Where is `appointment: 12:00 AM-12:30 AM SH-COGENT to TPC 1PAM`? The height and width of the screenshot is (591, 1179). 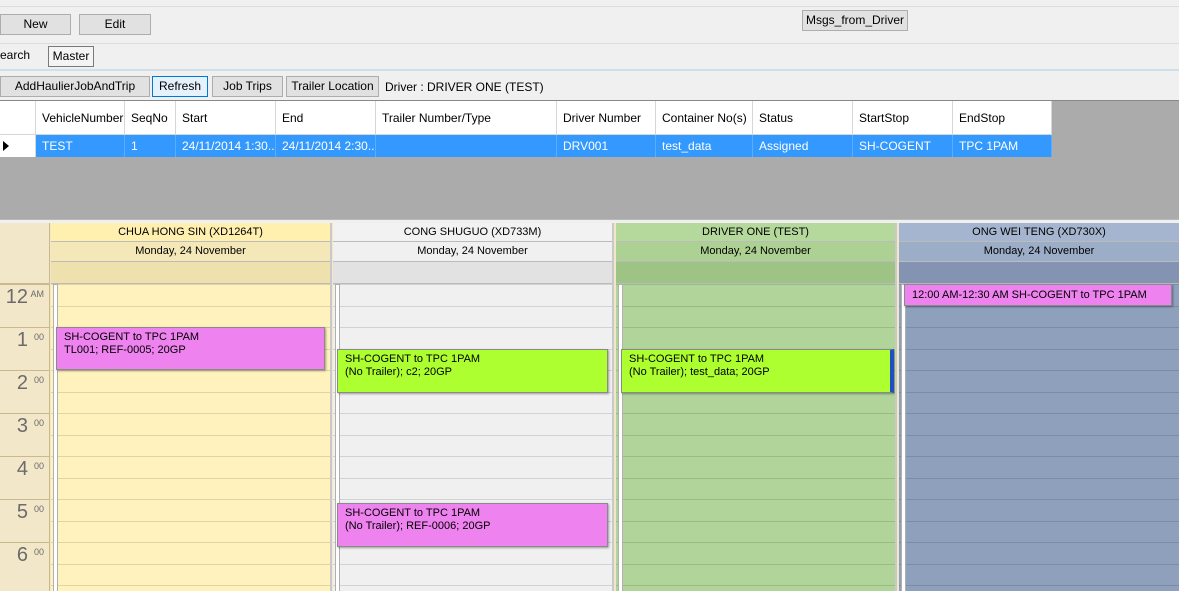
appointment: 12:00 AM-12:30 AM SH-COGENT to TPC 1PAM is located at coordinates (1038, 295).